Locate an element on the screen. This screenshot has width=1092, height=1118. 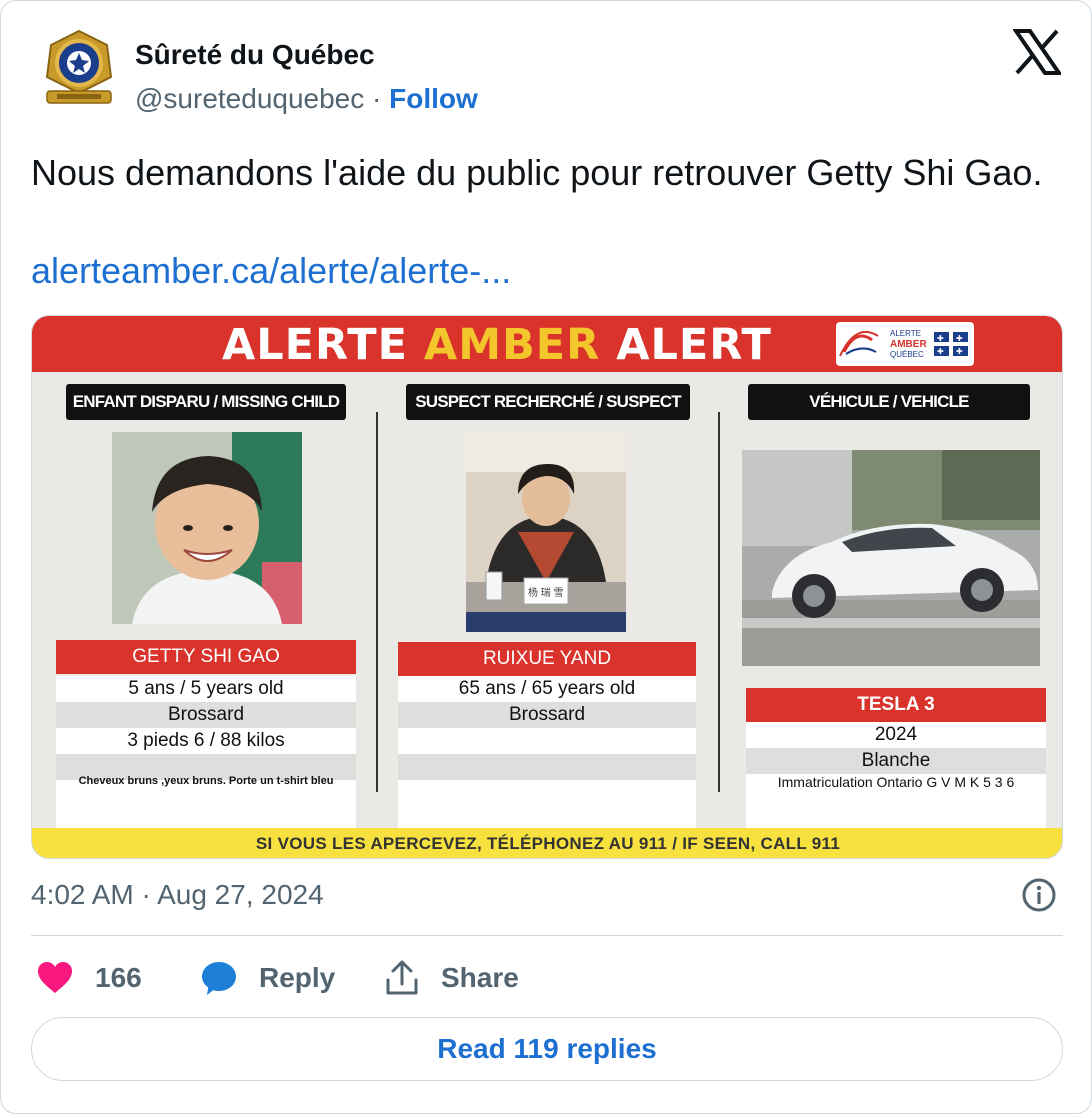
suspect-city: Brossard is located at coordinates (547, 715).